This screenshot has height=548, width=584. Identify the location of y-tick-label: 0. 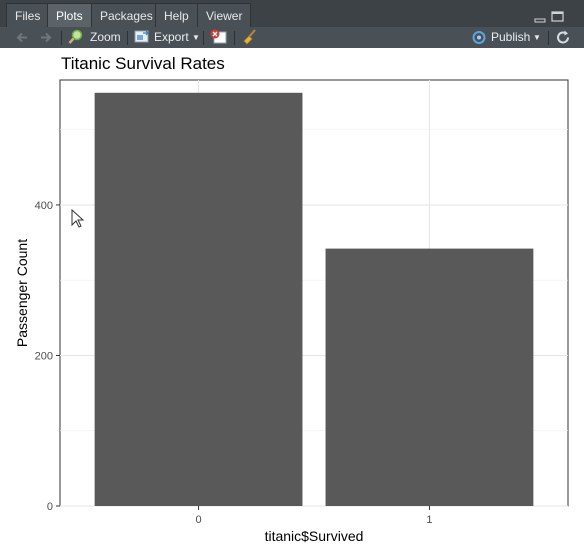
(50, 507).